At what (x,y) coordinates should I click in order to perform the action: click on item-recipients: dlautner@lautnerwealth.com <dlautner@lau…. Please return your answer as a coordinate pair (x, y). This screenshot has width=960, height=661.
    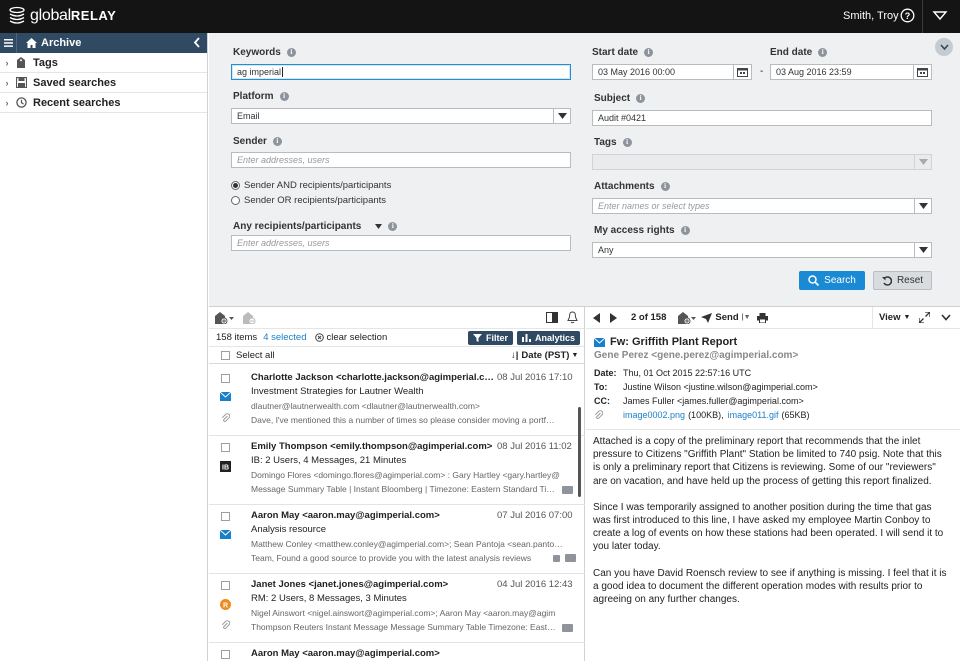
    Looking at the image, I should click on (365, 406).